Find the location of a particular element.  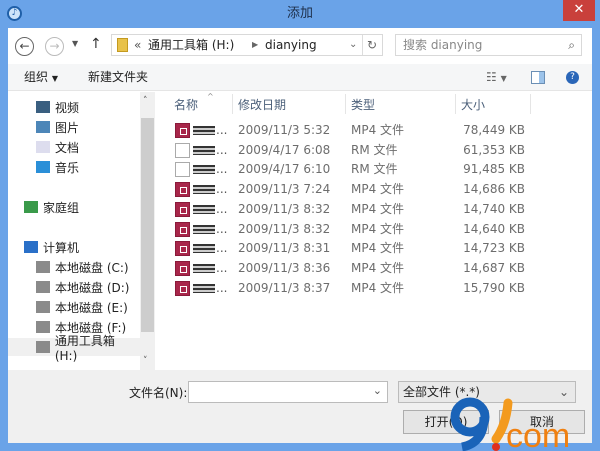

window-title: 添加 is located at coordinates (299, 13).